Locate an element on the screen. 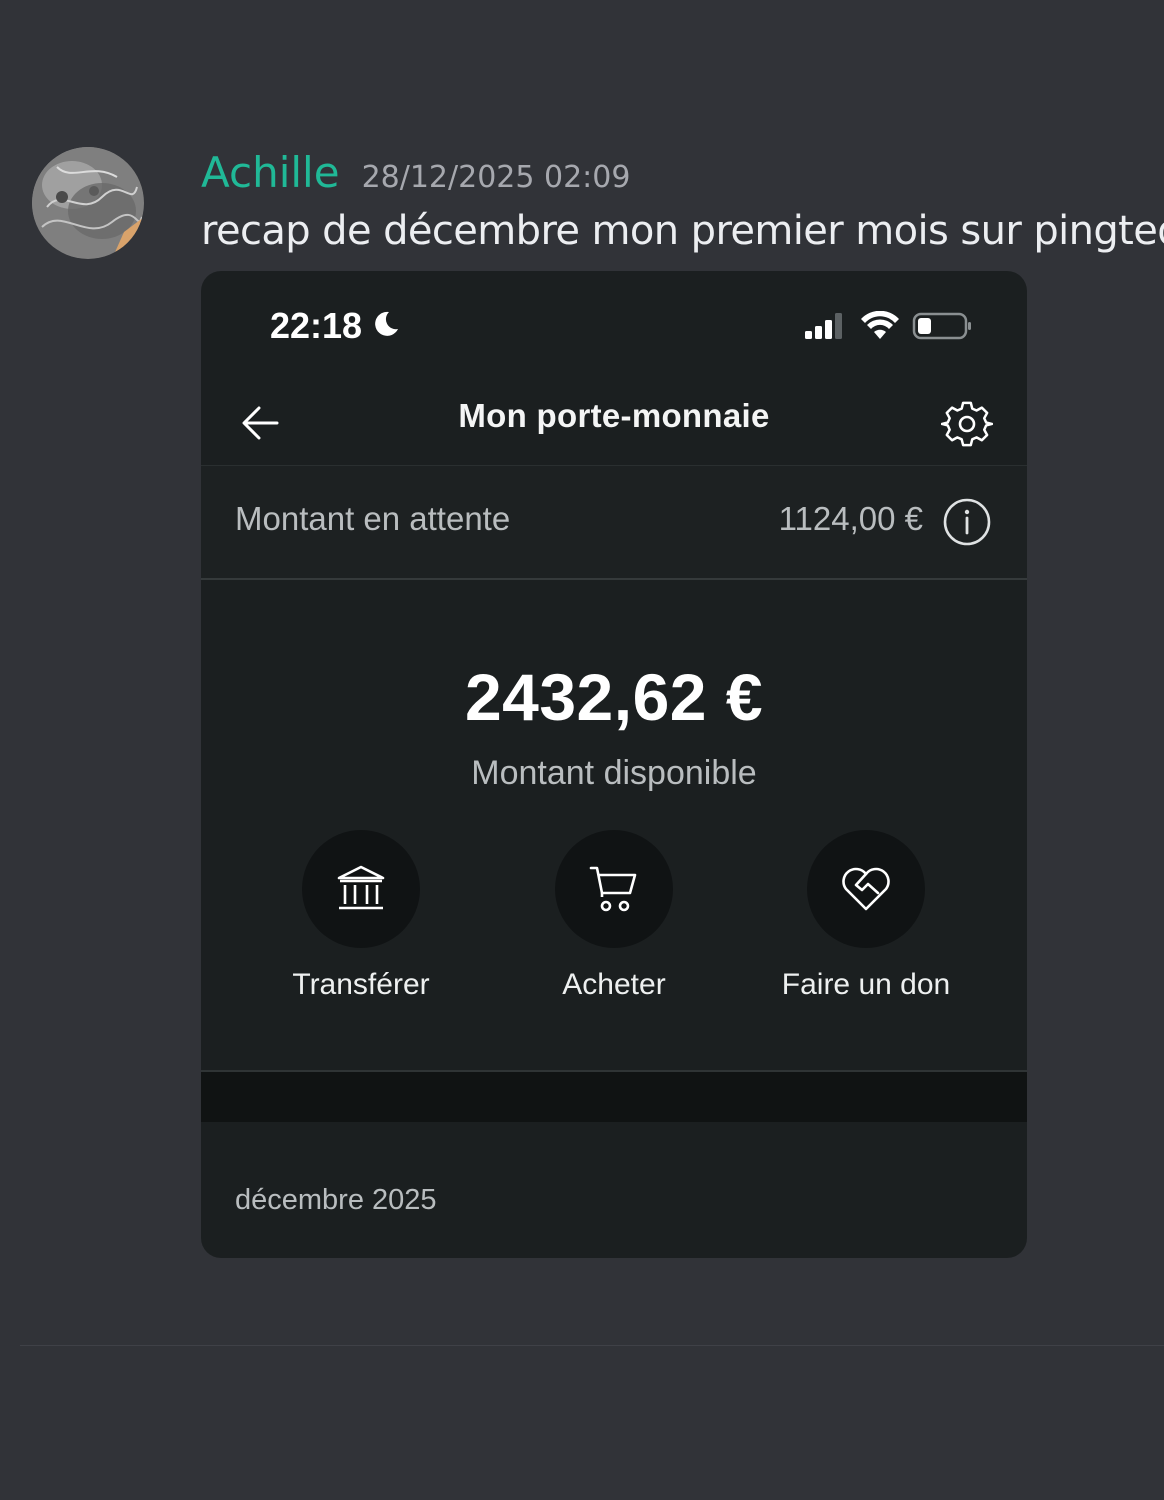 This screenshot has height=1500, width=1164. transfer-label: Transférer is located at coordinates (361, 984).